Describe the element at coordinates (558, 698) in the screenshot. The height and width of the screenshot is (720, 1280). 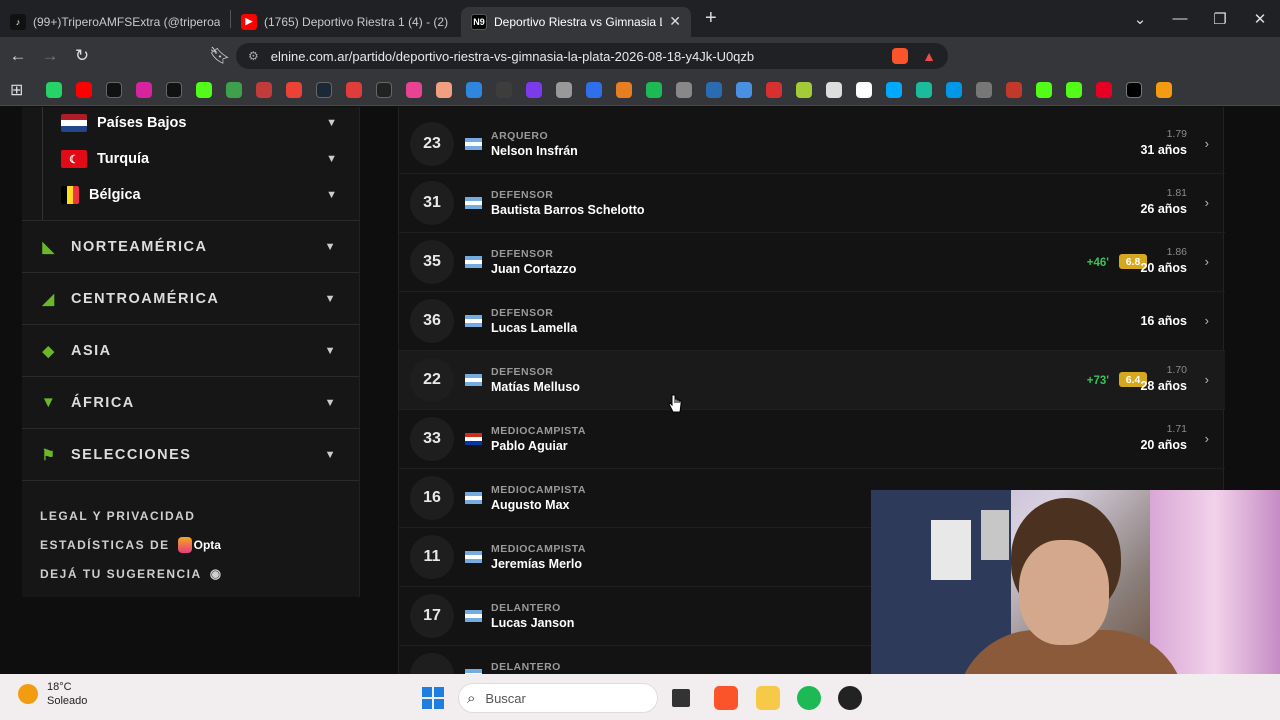
I see `taskbar-search: ⌕ Buscar` at that location.